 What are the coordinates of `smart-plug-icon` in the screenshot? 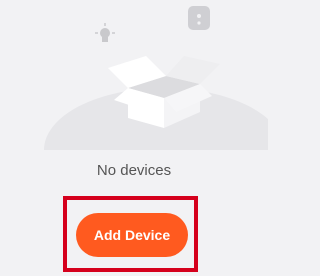 It's located at (199, 18).